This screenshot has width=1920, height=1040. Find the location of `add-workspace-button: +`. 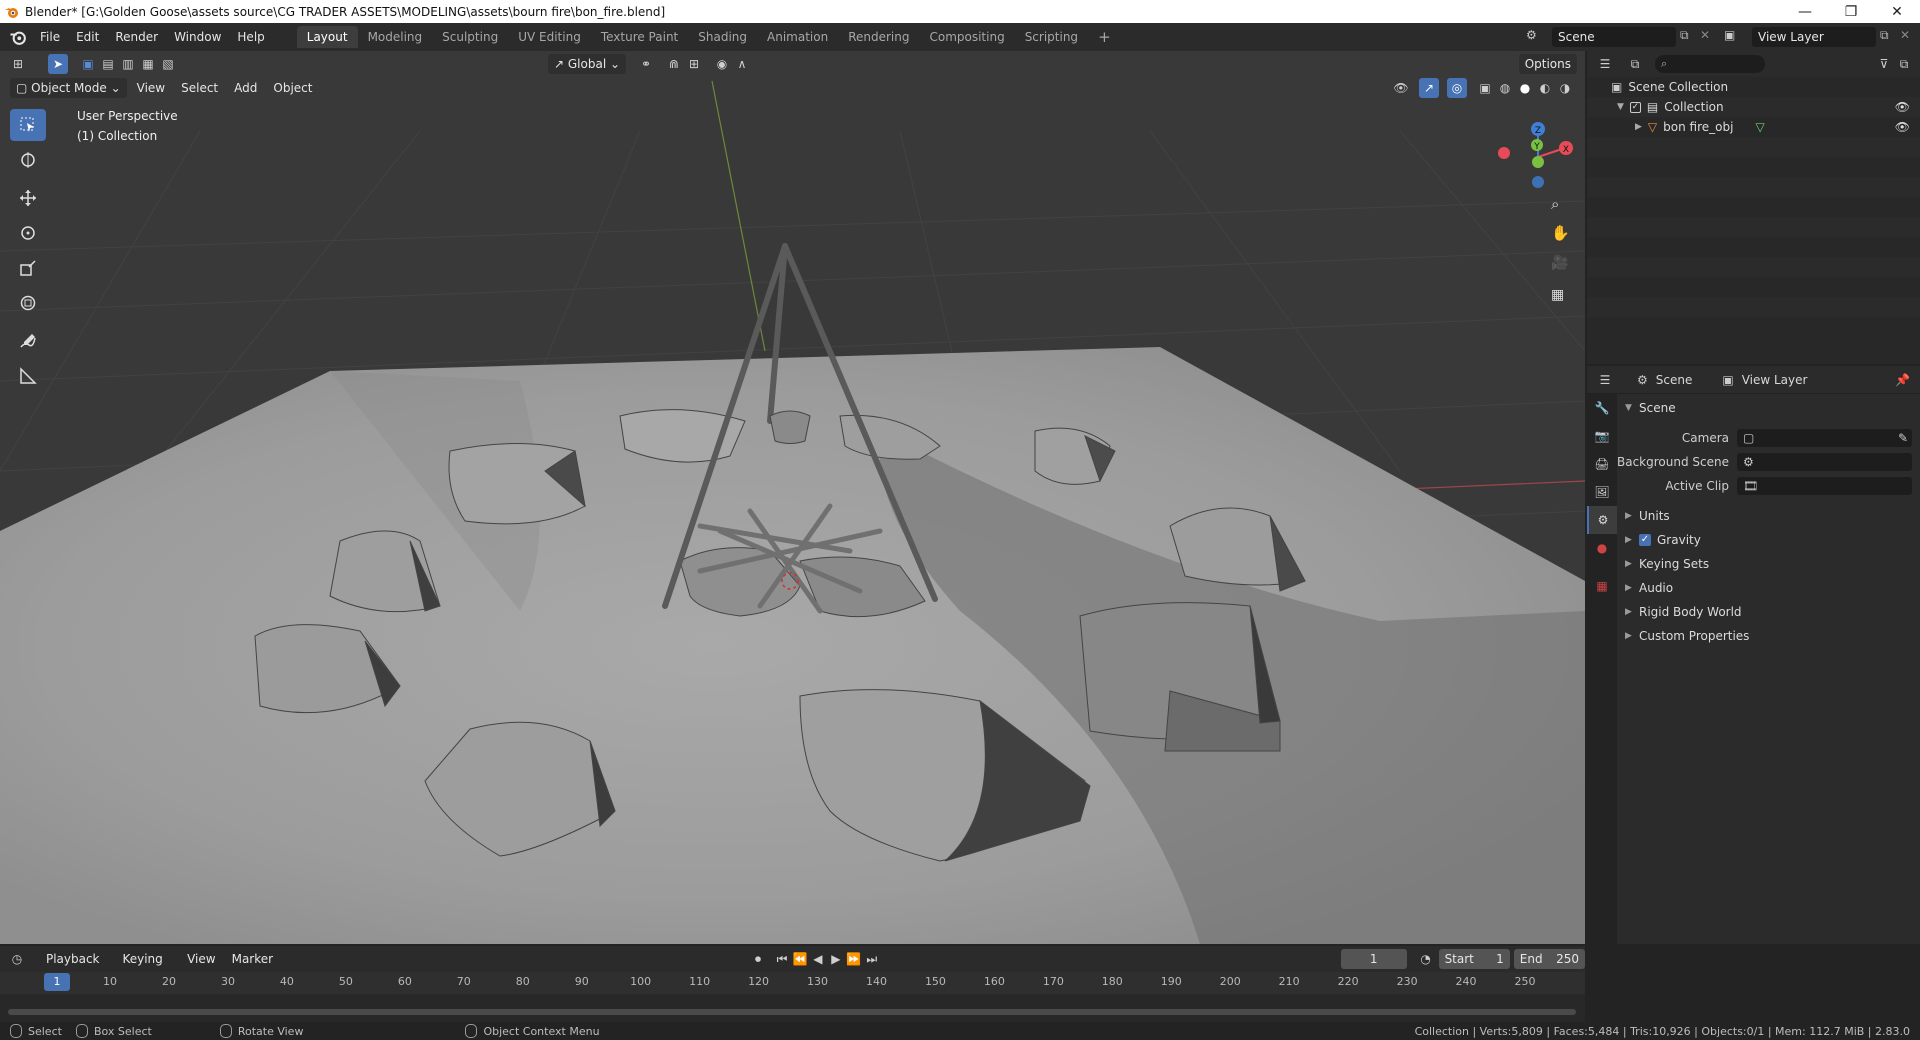

add-workspace-button: + is located at coordinates (1104, 37).